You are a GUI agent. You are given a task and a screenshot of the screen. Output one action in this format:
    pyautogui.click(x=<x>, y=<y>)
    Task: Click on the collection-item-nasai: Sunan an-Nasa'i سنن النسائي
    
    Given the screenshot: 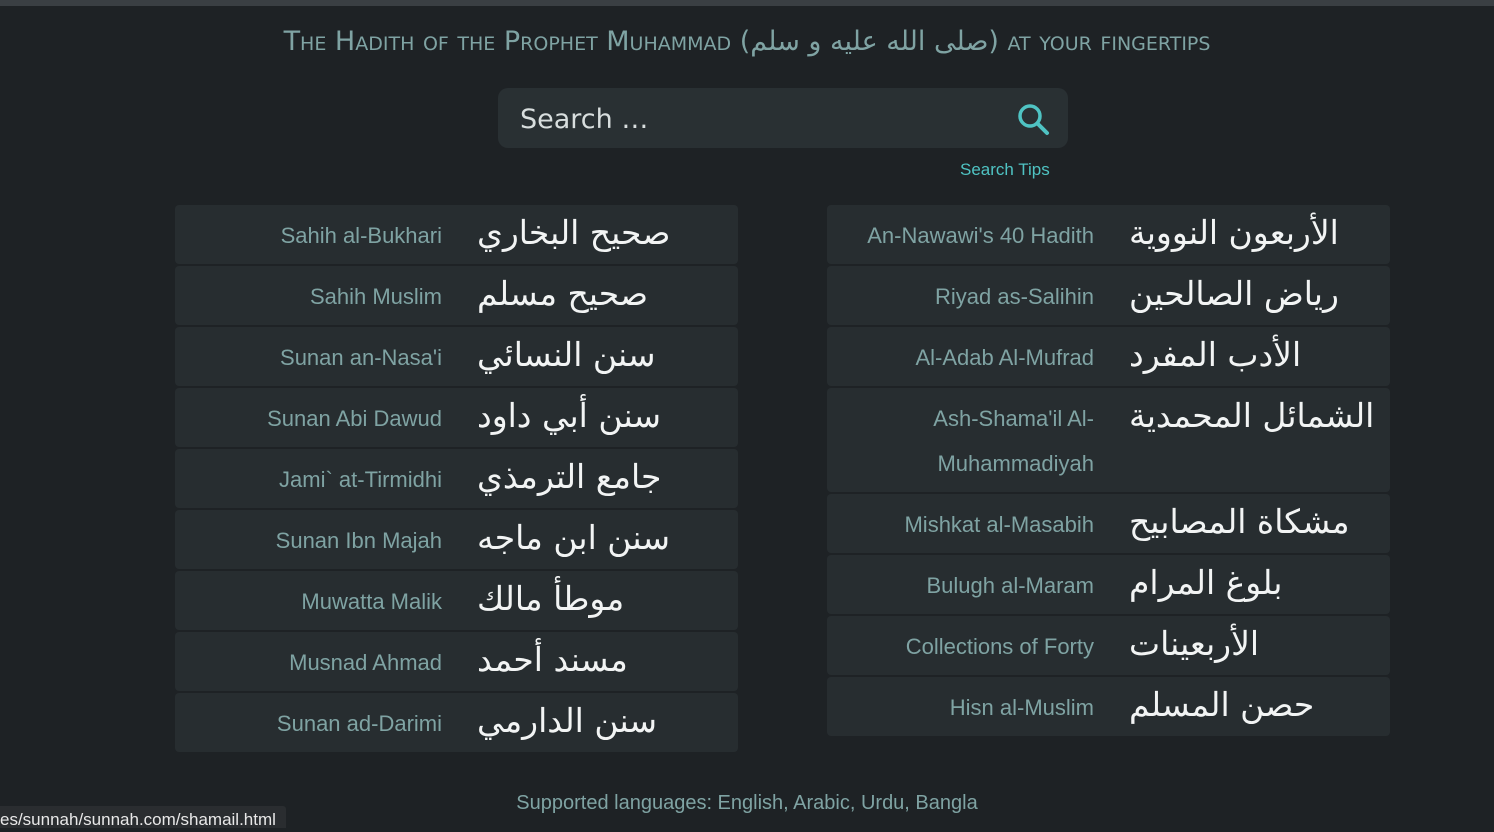 What is the action you would take?
    pyautogui.click(x=456, y=356)
    